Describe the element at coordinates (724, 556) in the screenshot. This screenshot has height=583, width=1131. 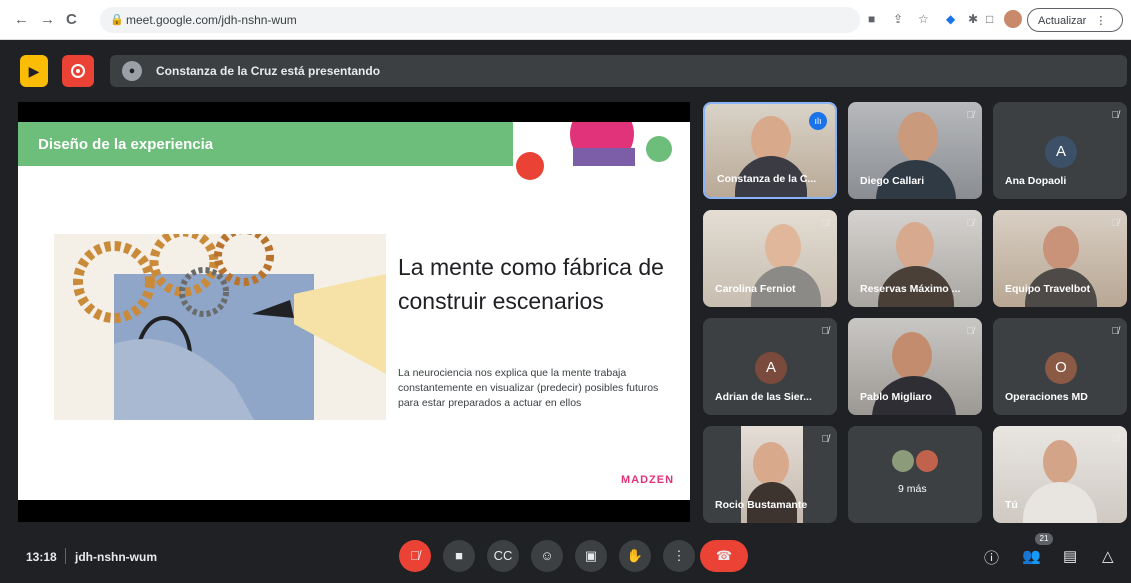
I see `leave-call-button: ☎` at that location.